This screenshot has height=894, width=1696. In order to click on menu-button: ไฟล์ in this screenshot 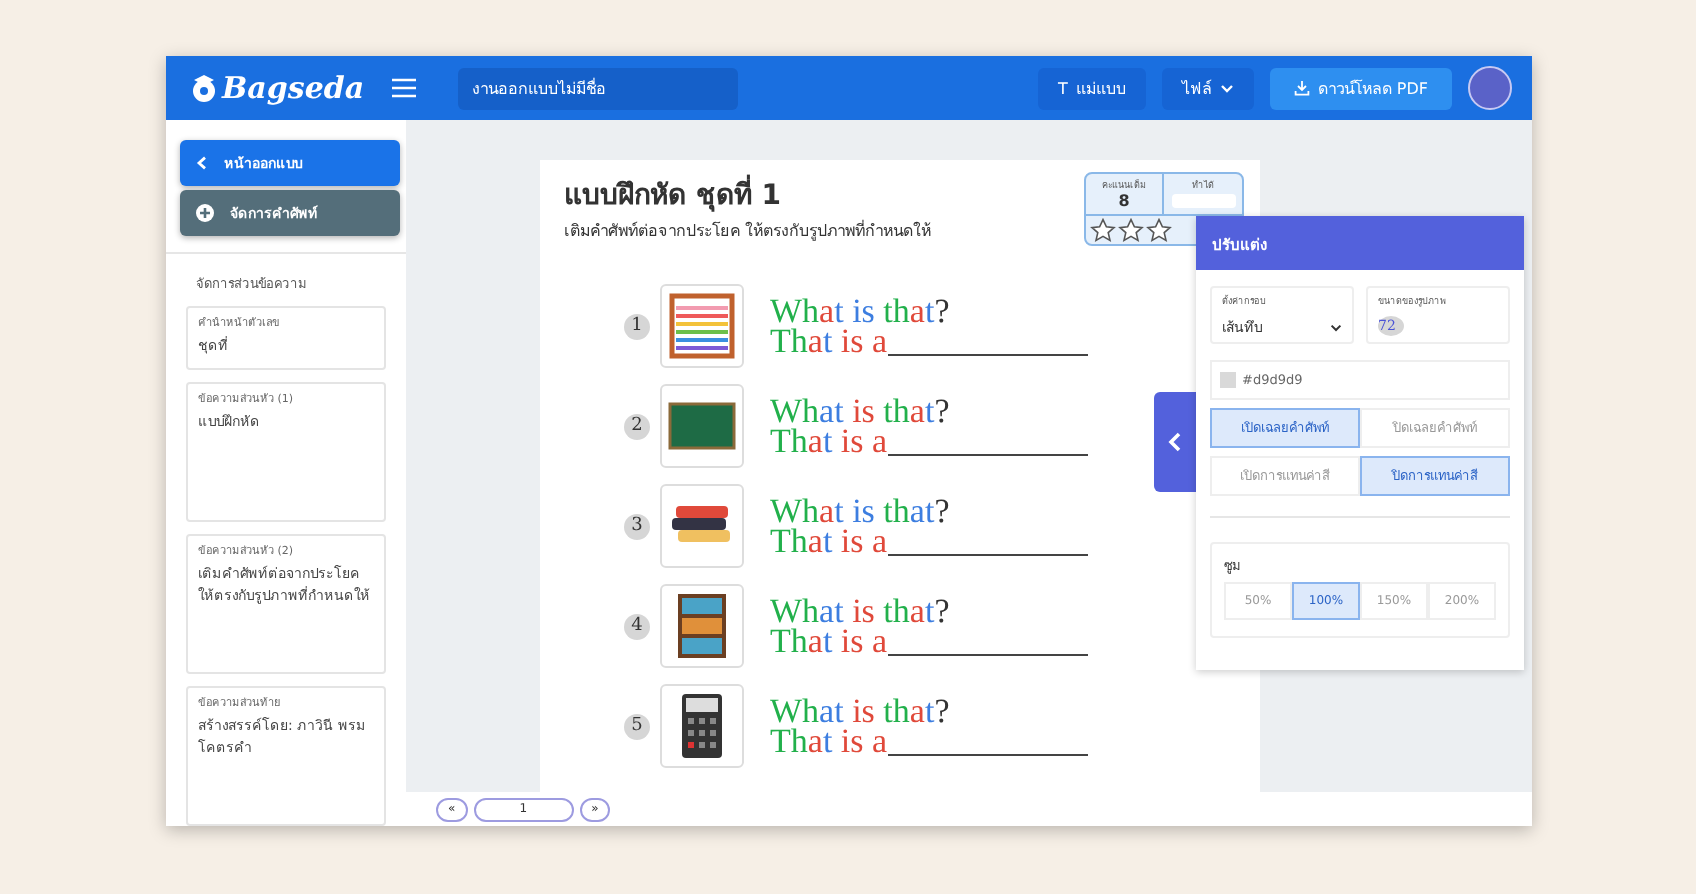, I will do `click(1207, 88)`.